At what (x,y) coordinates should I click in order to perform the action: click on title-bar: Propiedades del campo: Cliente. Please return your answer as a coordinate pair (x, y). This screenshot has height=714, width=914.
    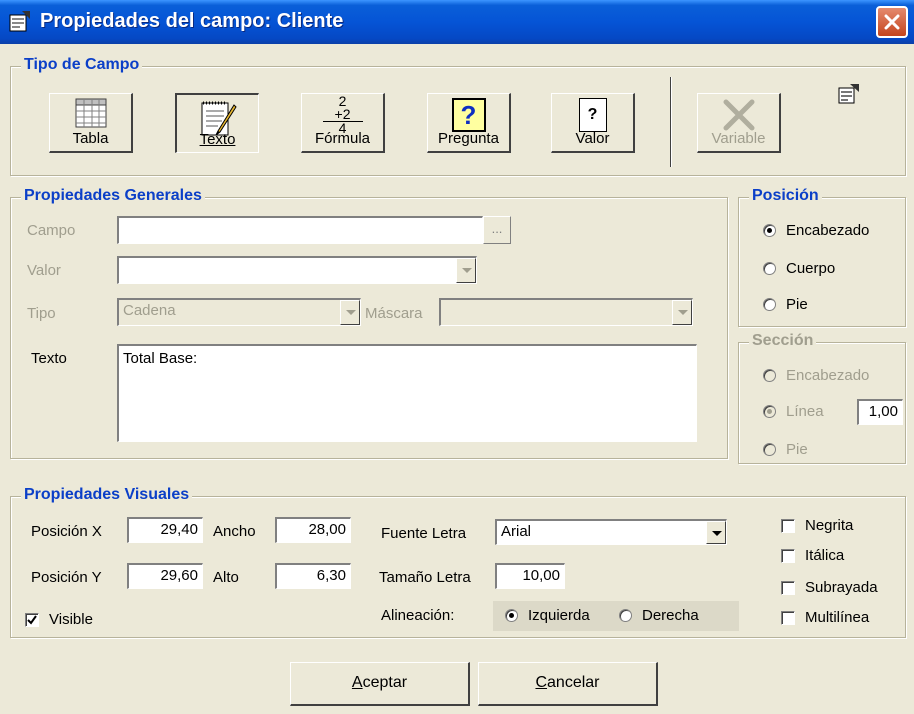
    Looking at the image, I should click on (457, 22).